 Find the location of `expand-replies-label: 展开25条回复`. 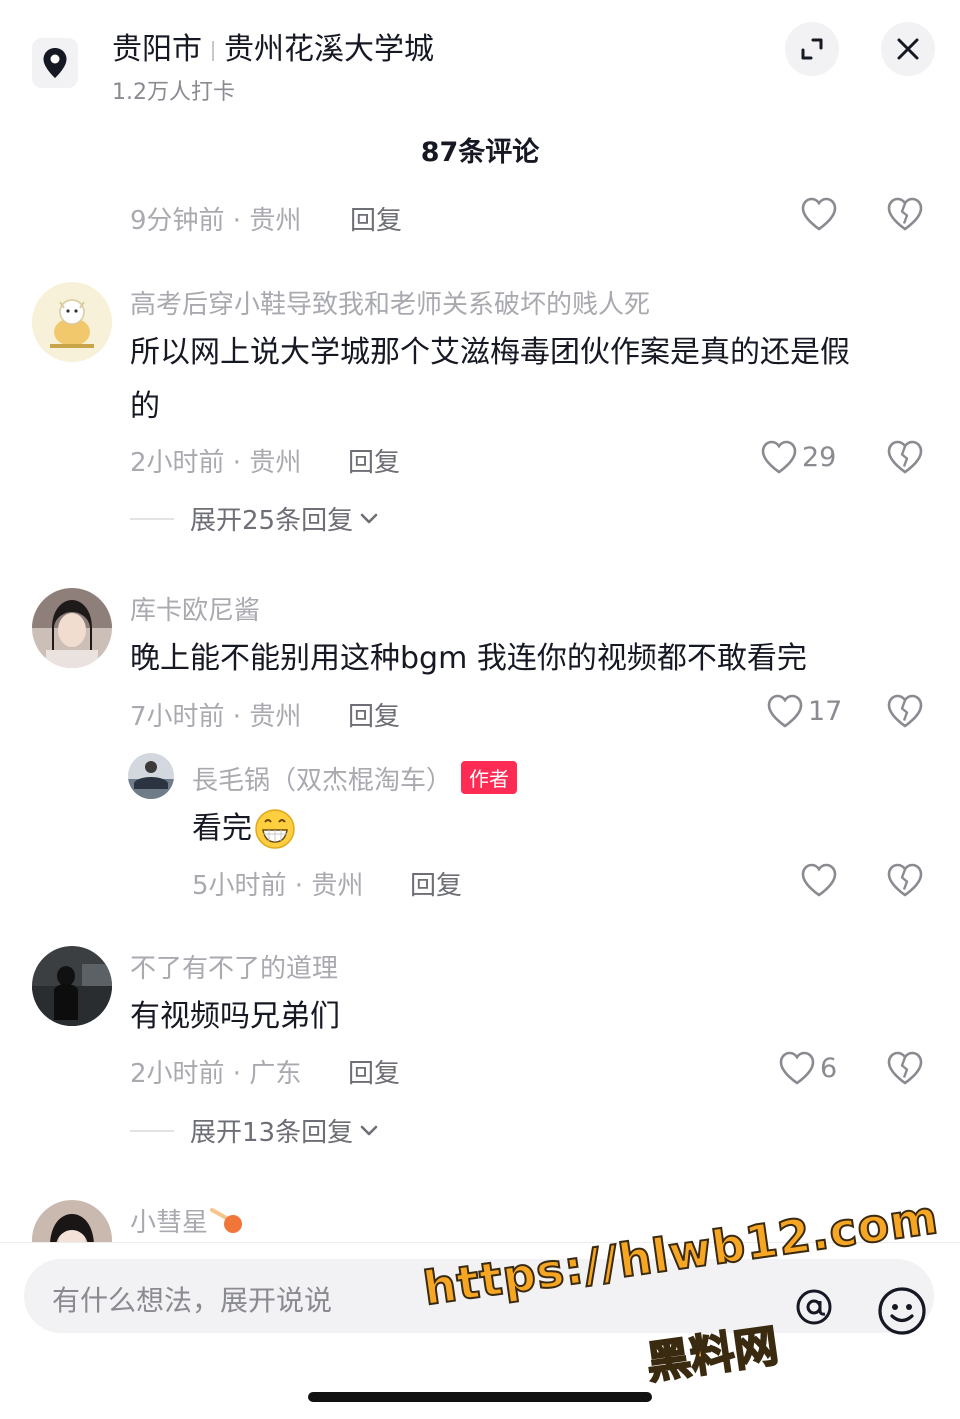

expand-replies-label: 展开25条回复 is located at coordinates (272, 521).